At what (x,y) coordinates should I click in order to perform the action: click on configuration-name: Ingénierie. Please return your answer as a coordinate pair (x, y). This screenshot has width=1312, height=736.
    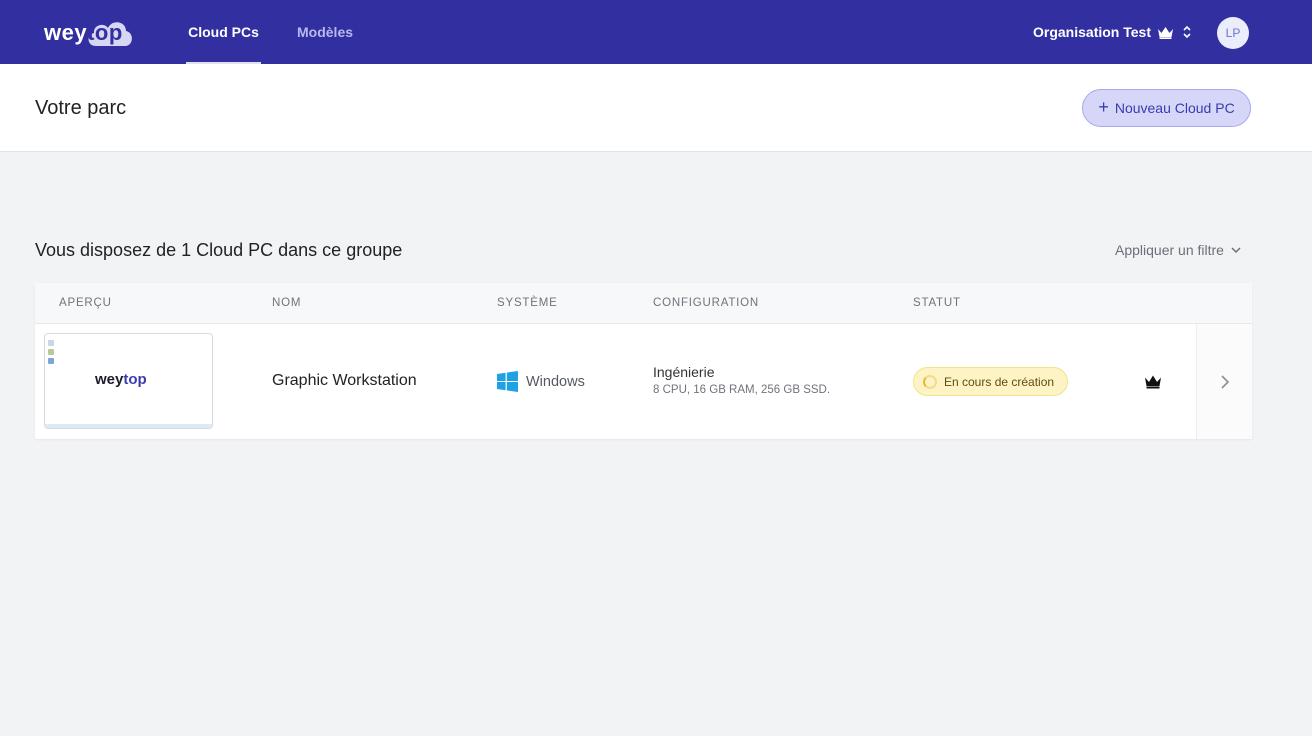
    Looking at the image, I should click on (684, 372).